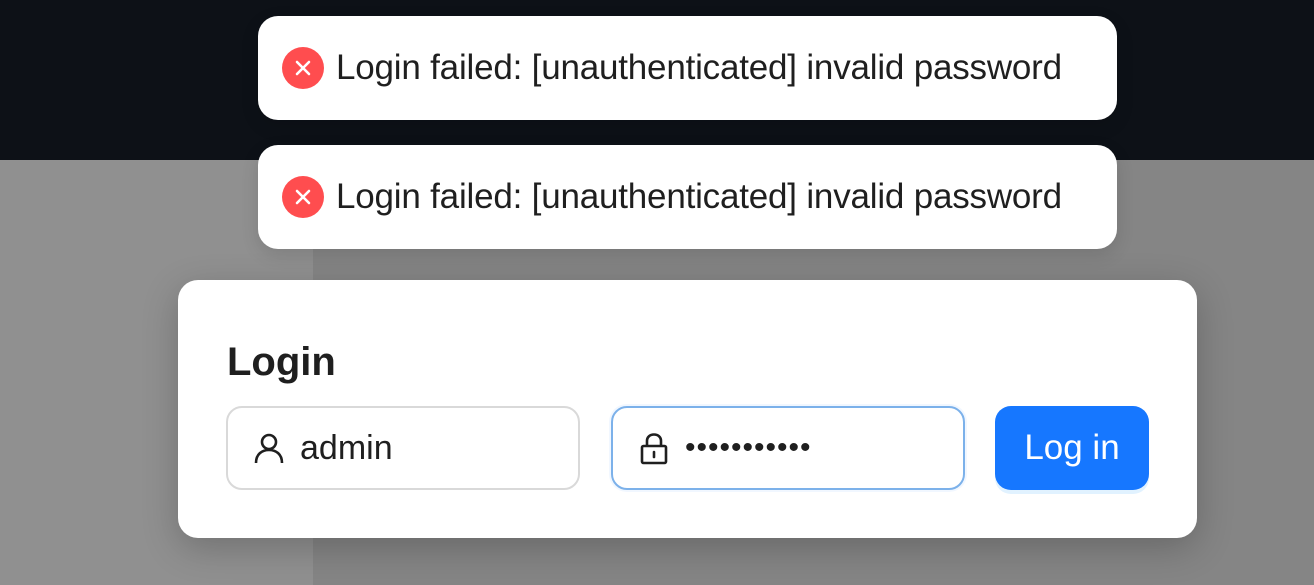  I want to click on login-title: Login, so click(281, 362).